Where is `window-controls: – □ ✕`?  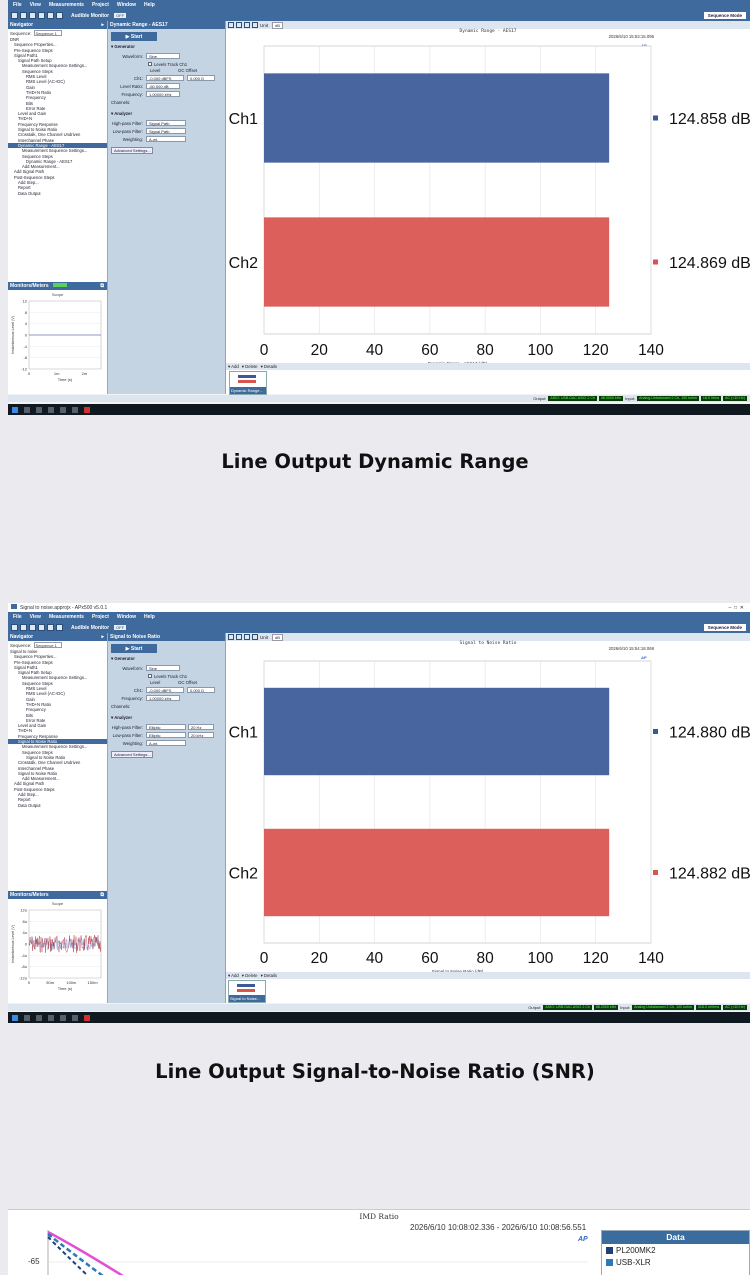 window-controls: – □ ✕ is located at coordinates (736, 608).